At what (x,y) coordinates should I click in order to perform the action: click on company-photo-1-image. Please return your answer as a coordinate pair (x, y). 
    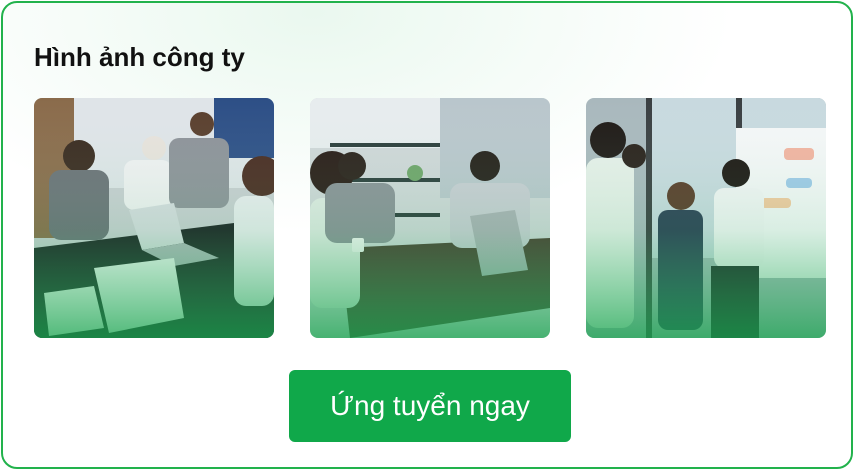
    Looking at the image, I should click on (154, 218).